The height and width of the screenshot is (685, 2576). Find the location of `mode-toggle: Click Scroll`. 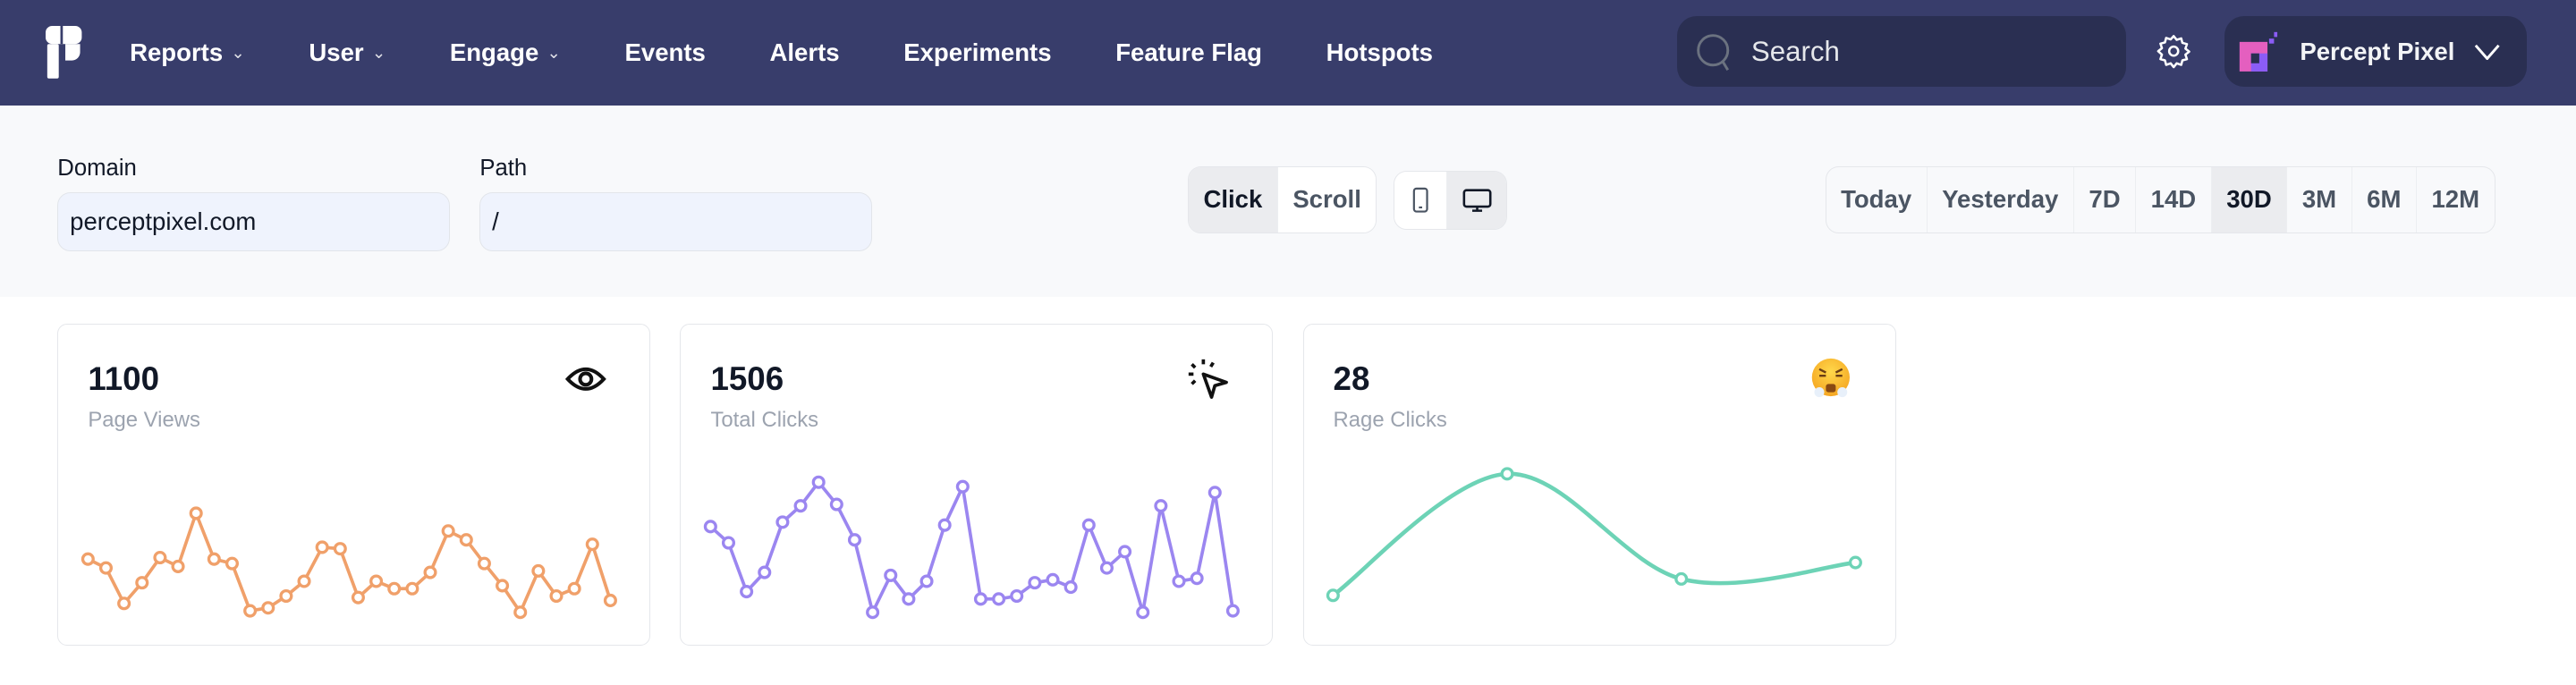

mode-toggle: Click Scroll is located at coordinates (1282, 199).